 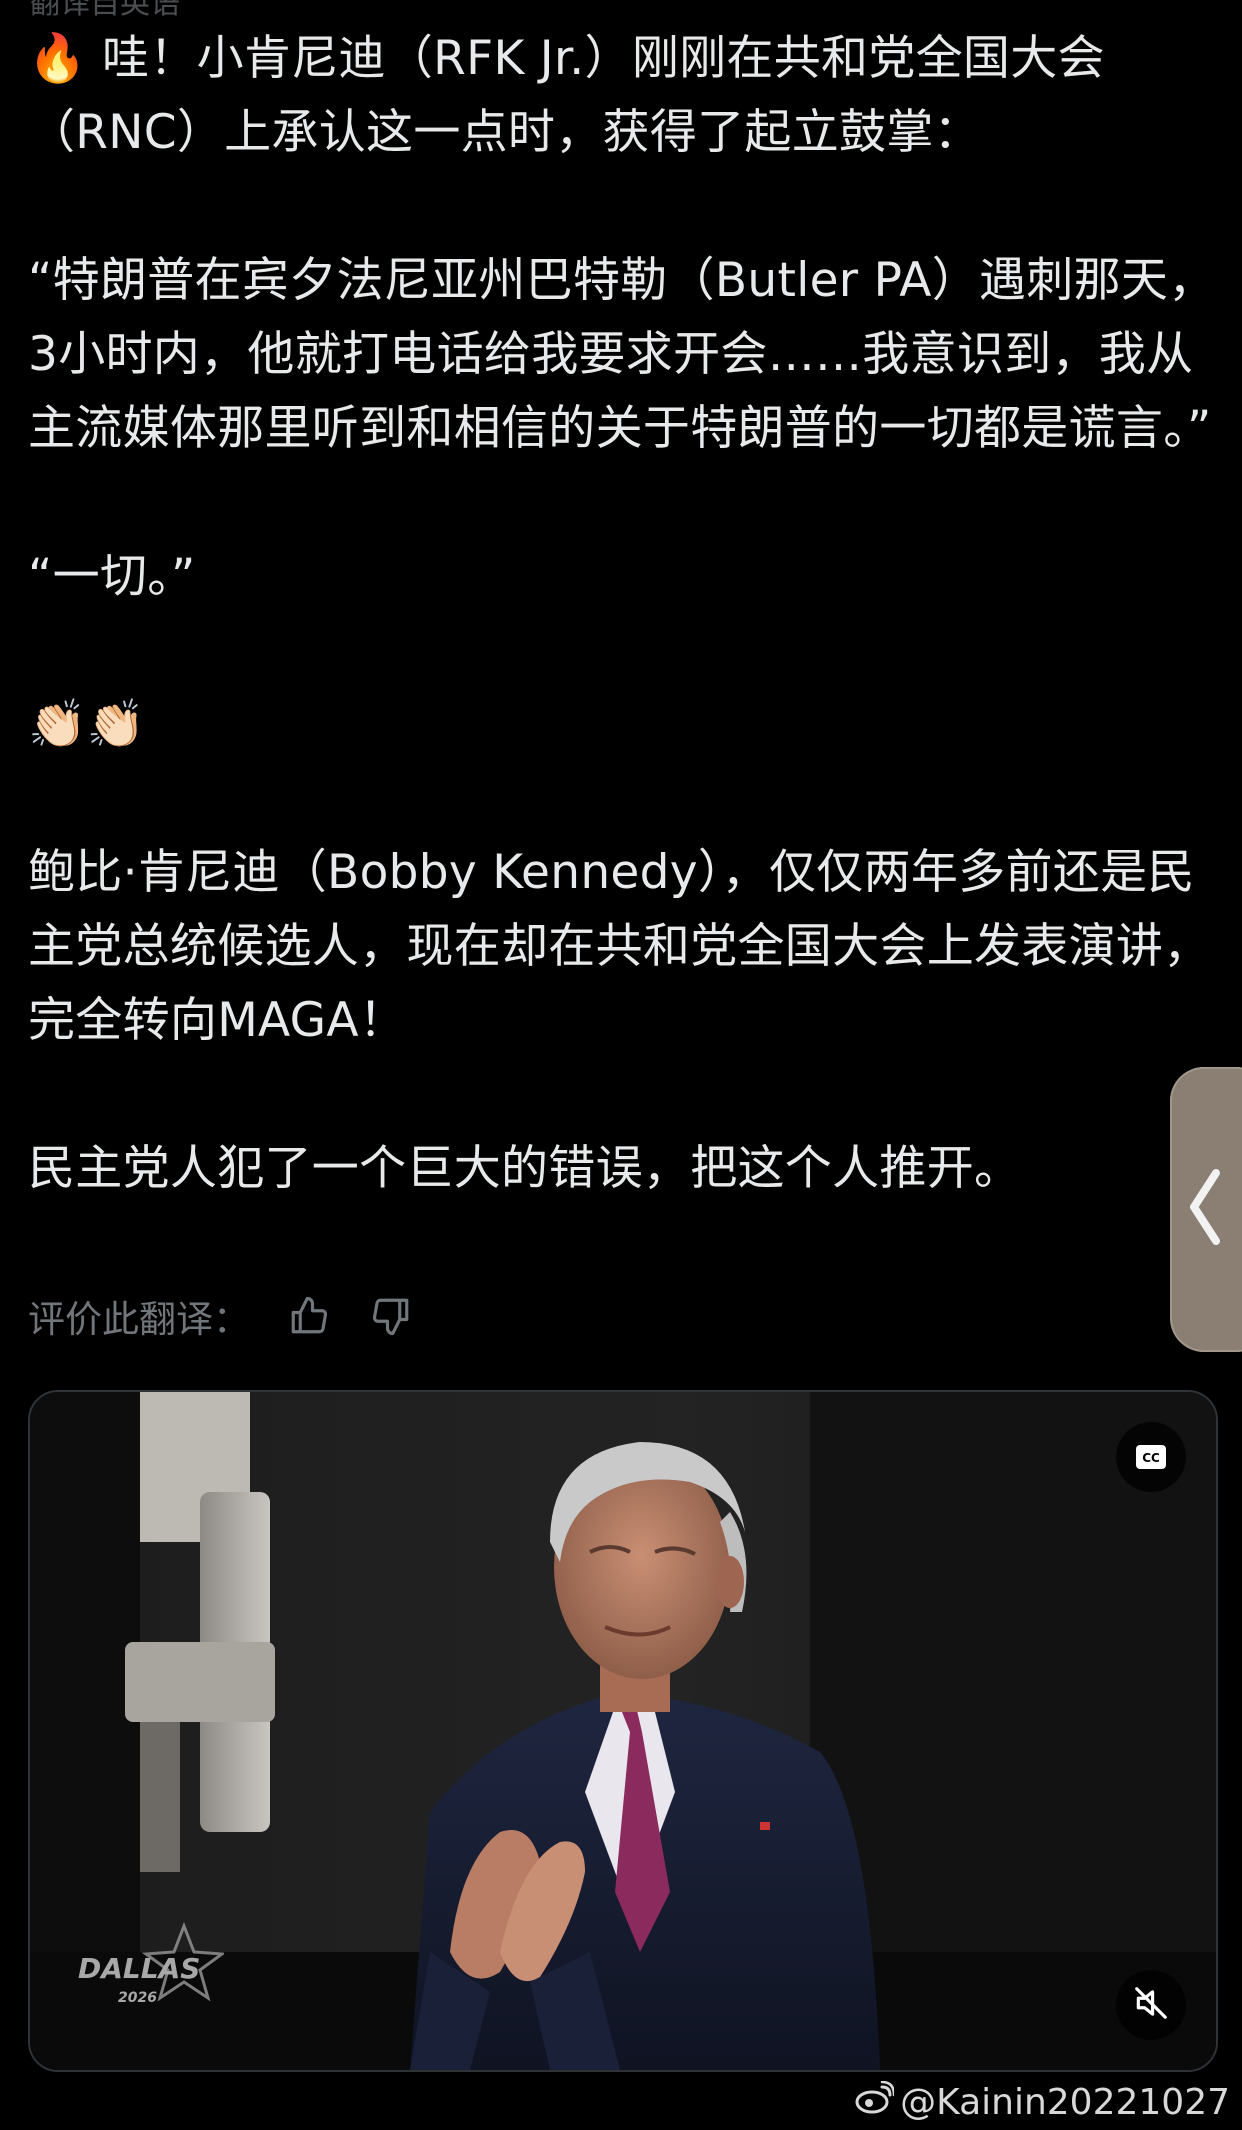 I want to click on thumbs-up-icon, so click(x=309, y=1316).